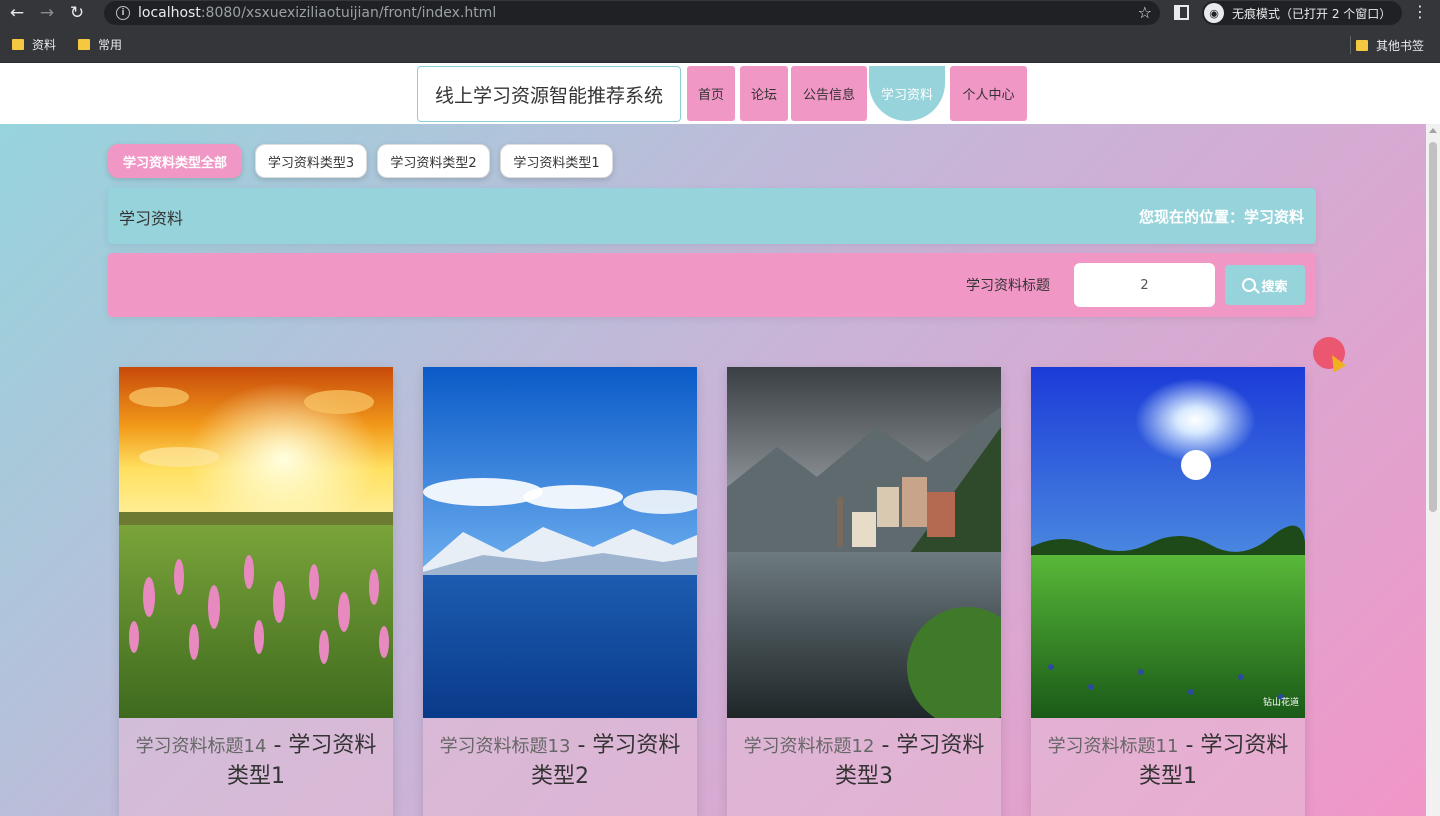 The width and height of the screenshot is (1440, 816). I want to click on nav-personal-center: 个人中心, so click(988, 93).